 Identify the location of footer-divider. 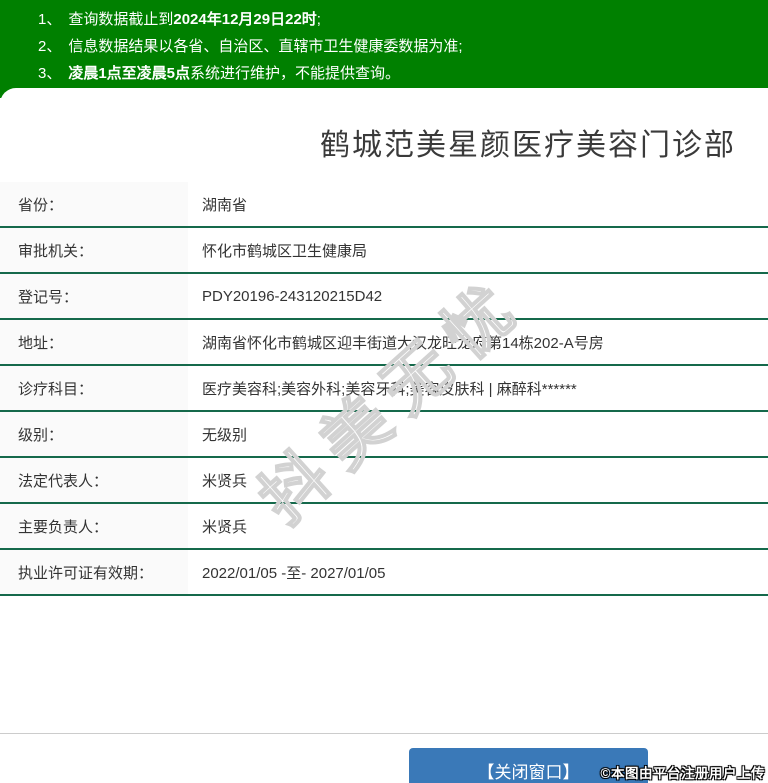
(384, 733).